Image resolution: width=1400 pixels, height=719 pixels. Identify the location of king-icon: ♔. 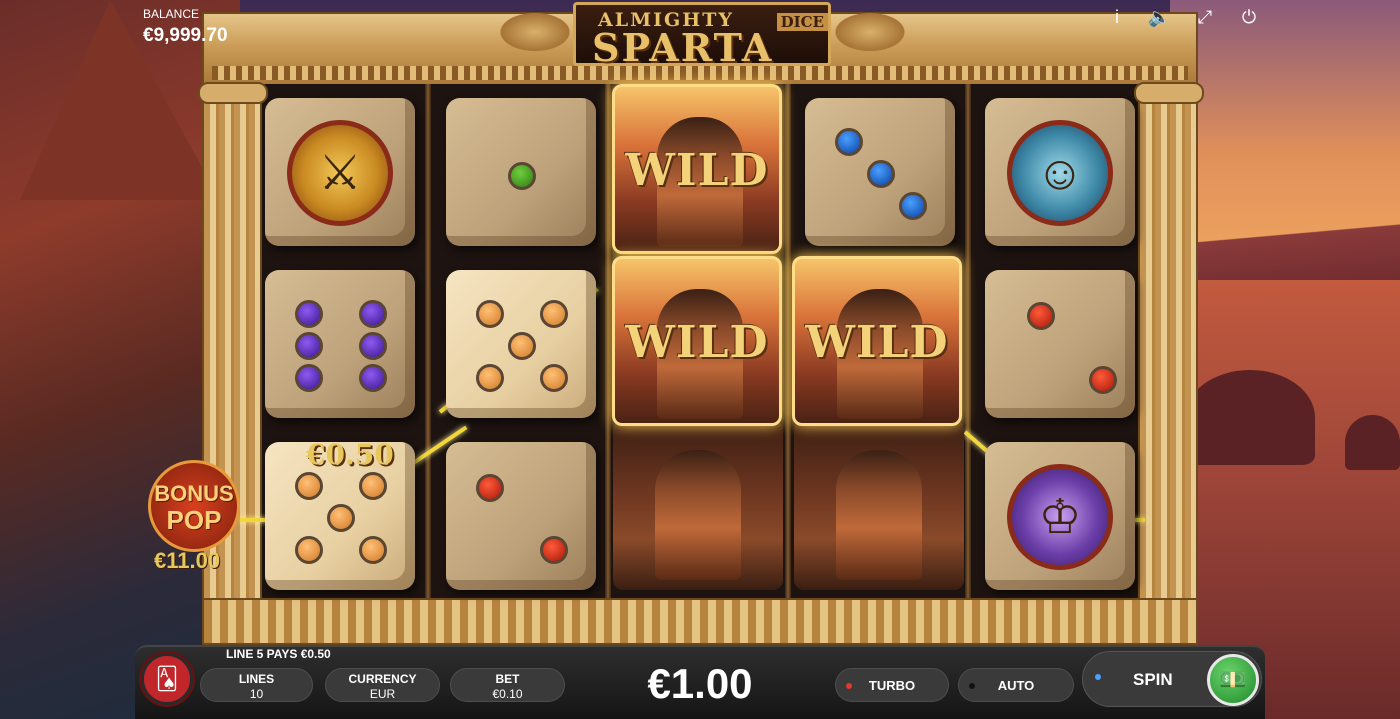
(1060, 517).